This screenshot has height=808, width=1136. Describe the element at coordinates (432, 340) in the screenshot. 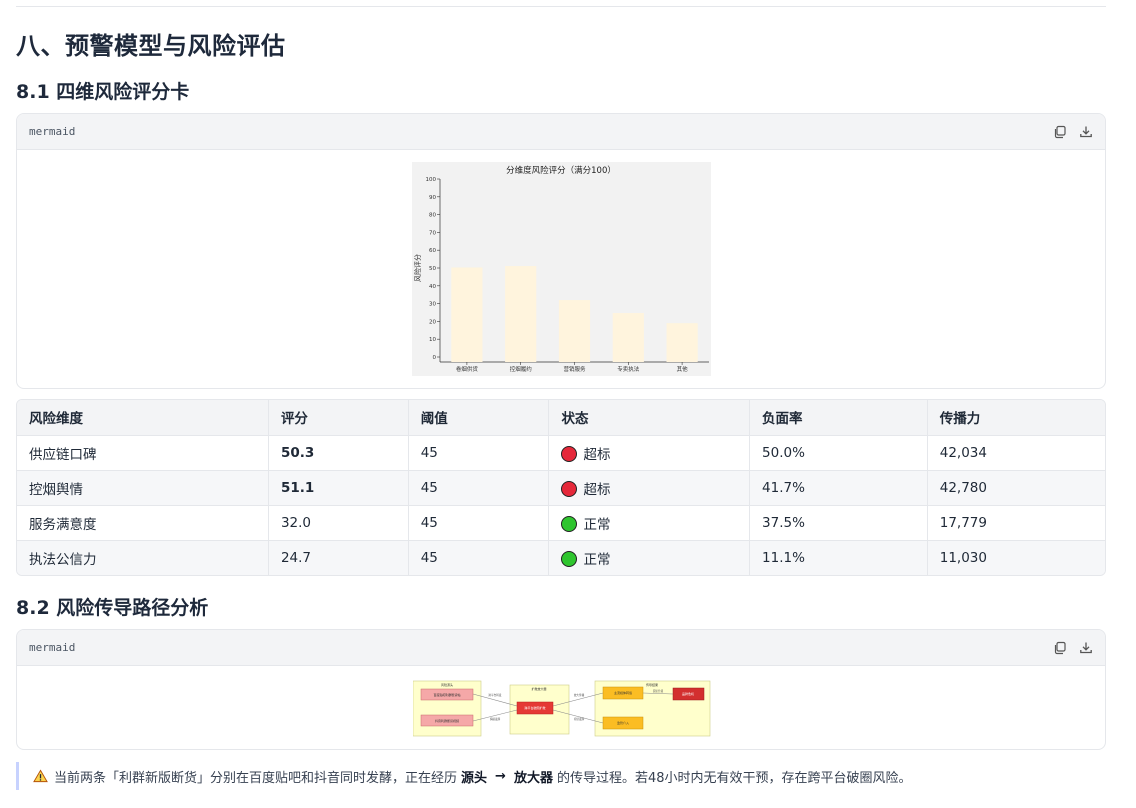

I see `chart-y-tick-label: 10` at that location.